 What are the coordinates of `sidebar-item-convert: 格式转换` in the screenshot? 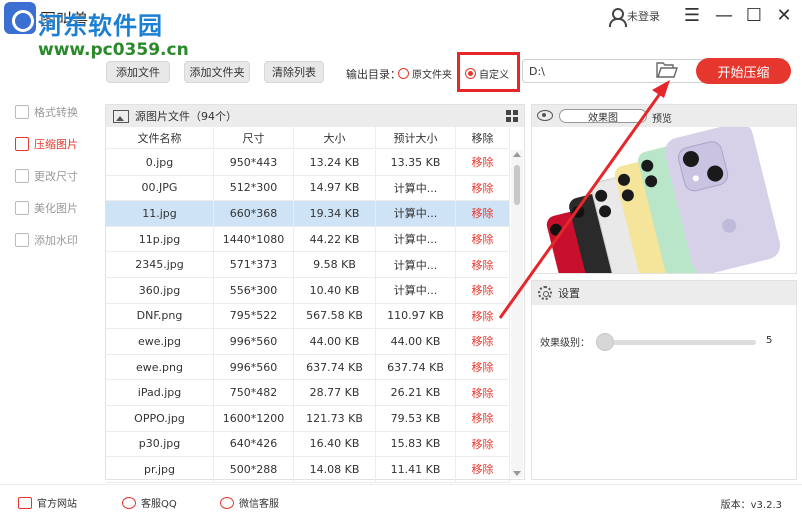 It's located at (46, 112).